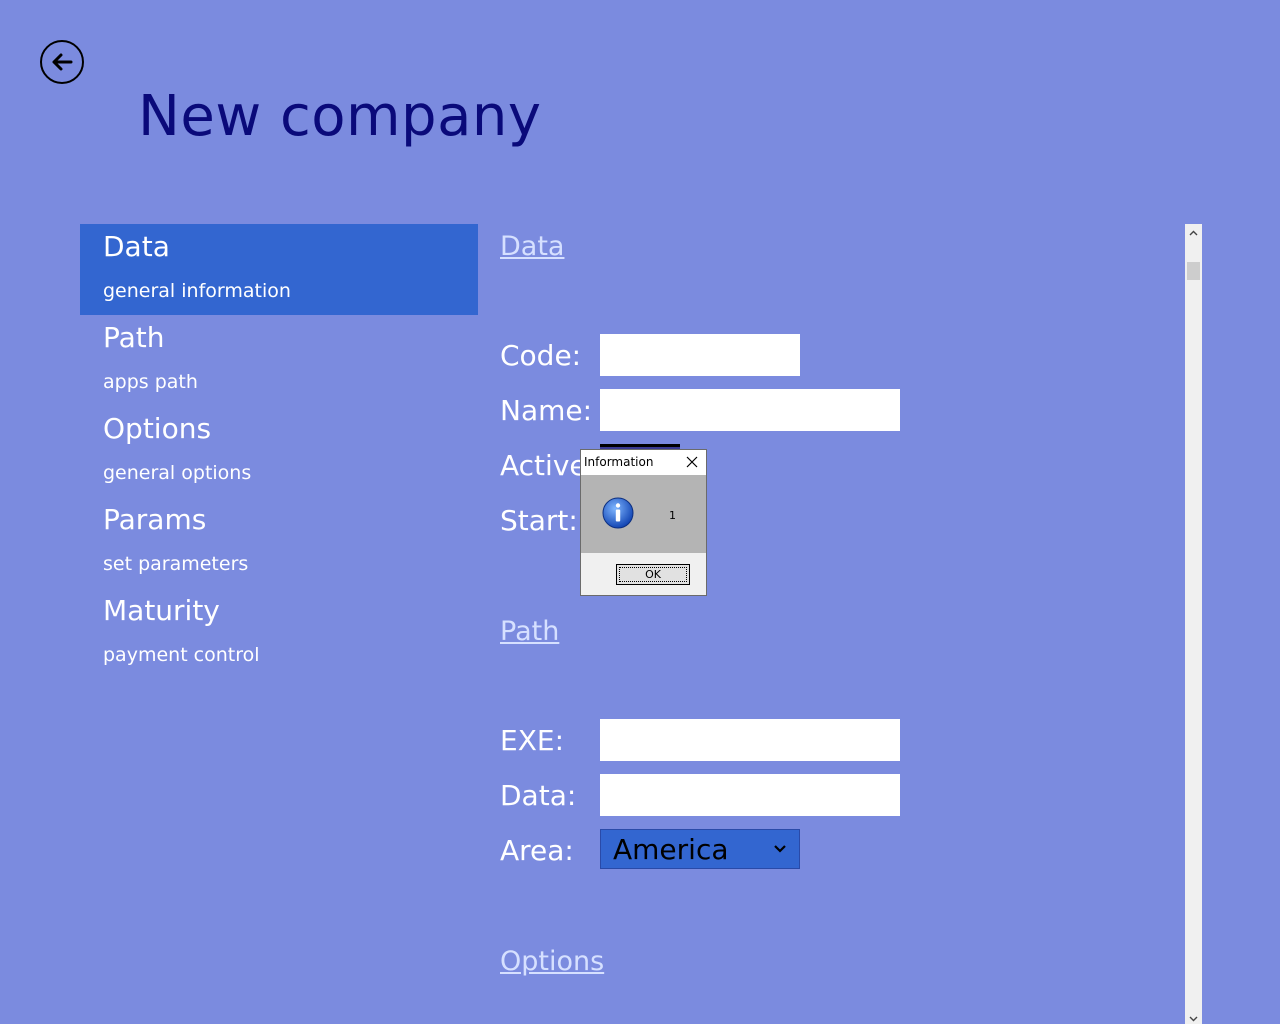 The image size is (1280, 1024). Describe the element at coordinates (181, 655) in the screenshot. I see `nav-item-subtitle: payment control` at that location.